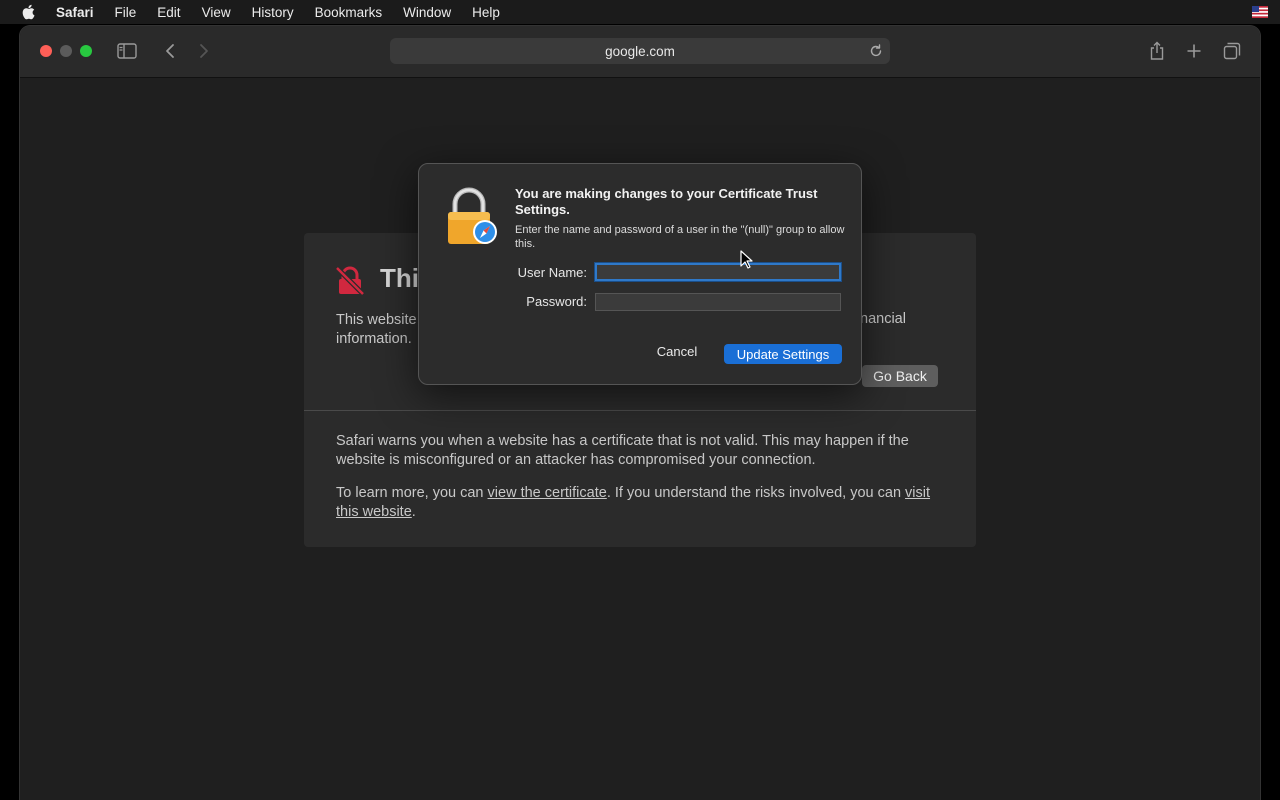 This screenshot has height=800, width=1280. Describe the element at coordinates (28, 12) in the screenshot. I see `apple-menu-icon` at that location.